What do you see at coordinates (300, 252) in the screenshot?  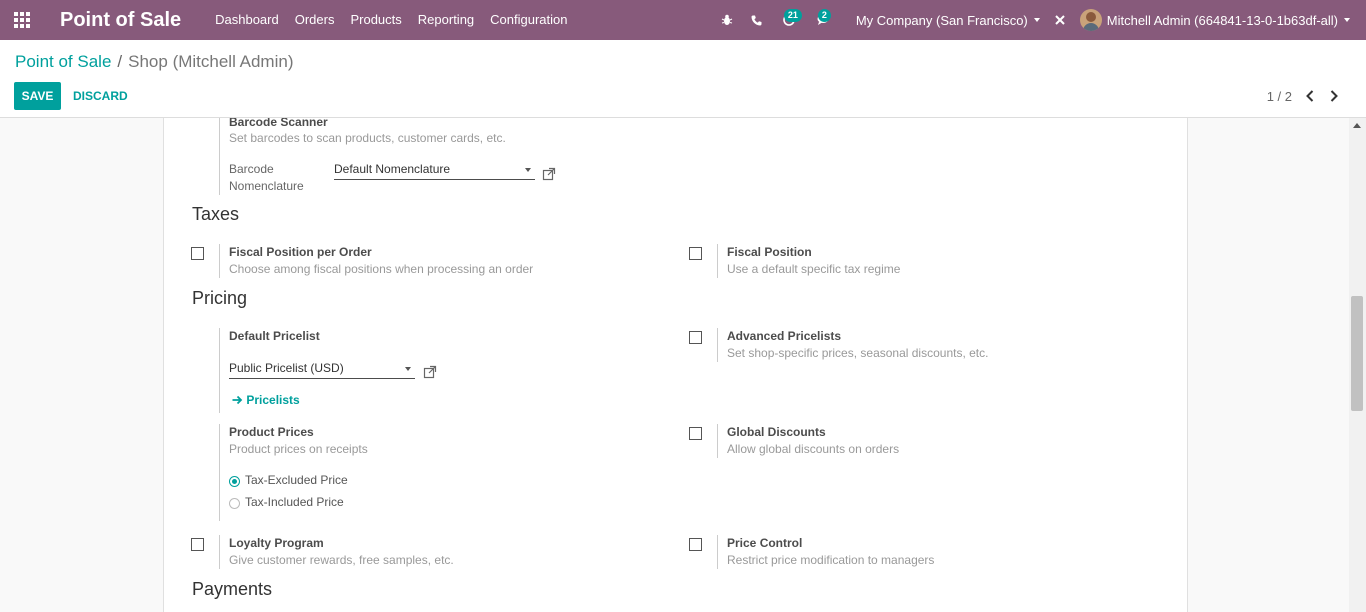 I see `fiscal-position-per-order-title: Fiscal Position per Order` at bounding box center [300, 252].